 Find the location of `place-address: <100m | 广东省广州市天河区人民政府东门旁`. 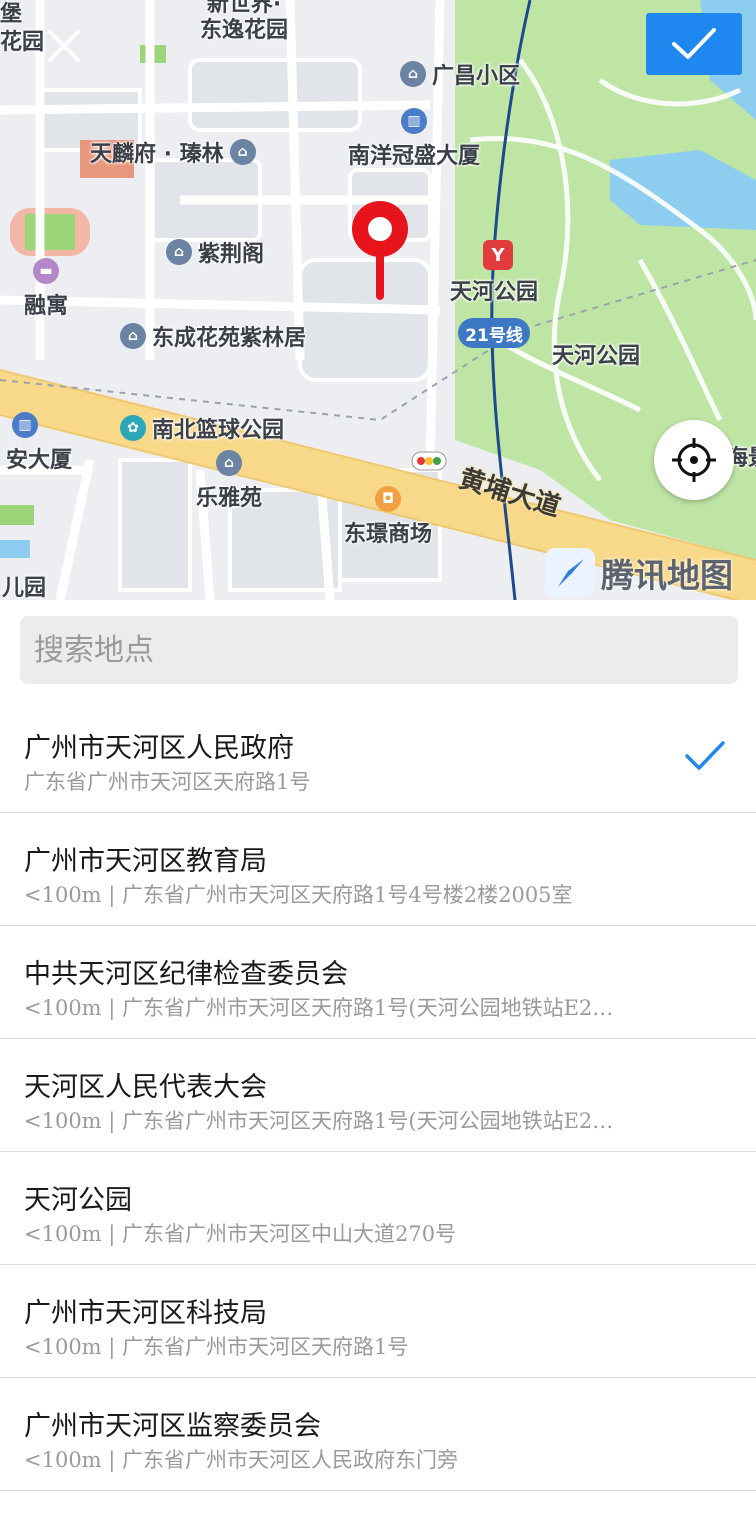

place-address: <100m | 广东省广州市天河区人民政府东门旁 is located at coordinates (241, 1460).